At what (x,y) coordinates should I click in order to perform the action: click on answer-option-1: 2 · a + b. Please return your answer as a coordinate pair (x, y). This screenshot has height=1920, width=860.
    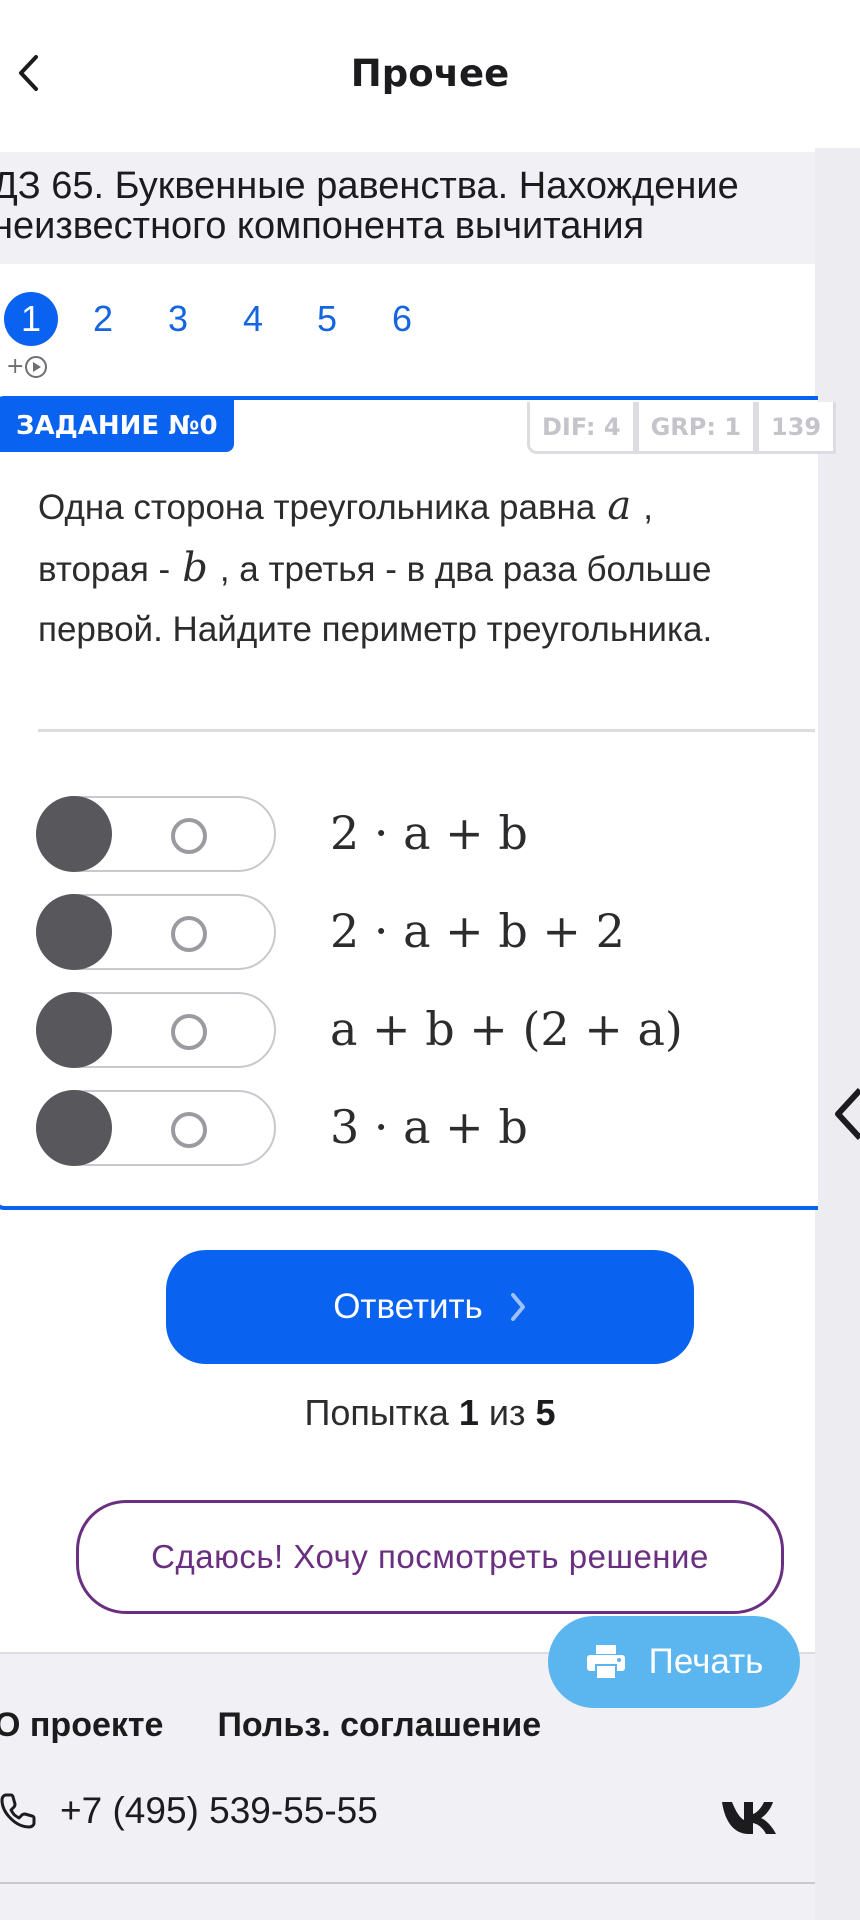
    Looking at the image, I should click on (426, 834).